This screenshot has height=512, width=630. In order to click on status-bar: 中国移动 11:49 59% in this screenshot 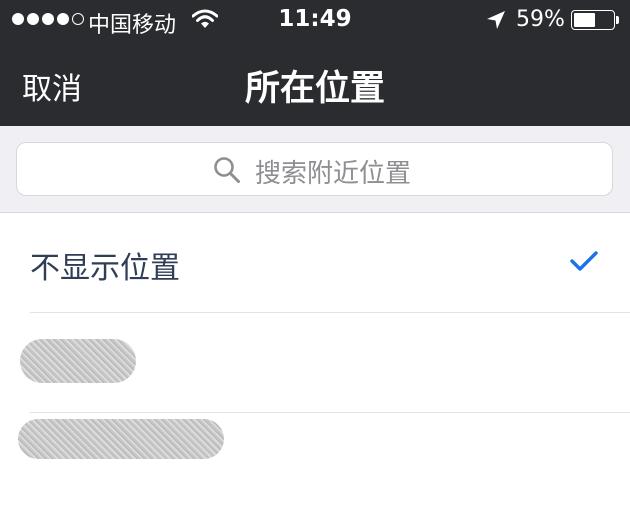, I will do `click(315, 21)`.